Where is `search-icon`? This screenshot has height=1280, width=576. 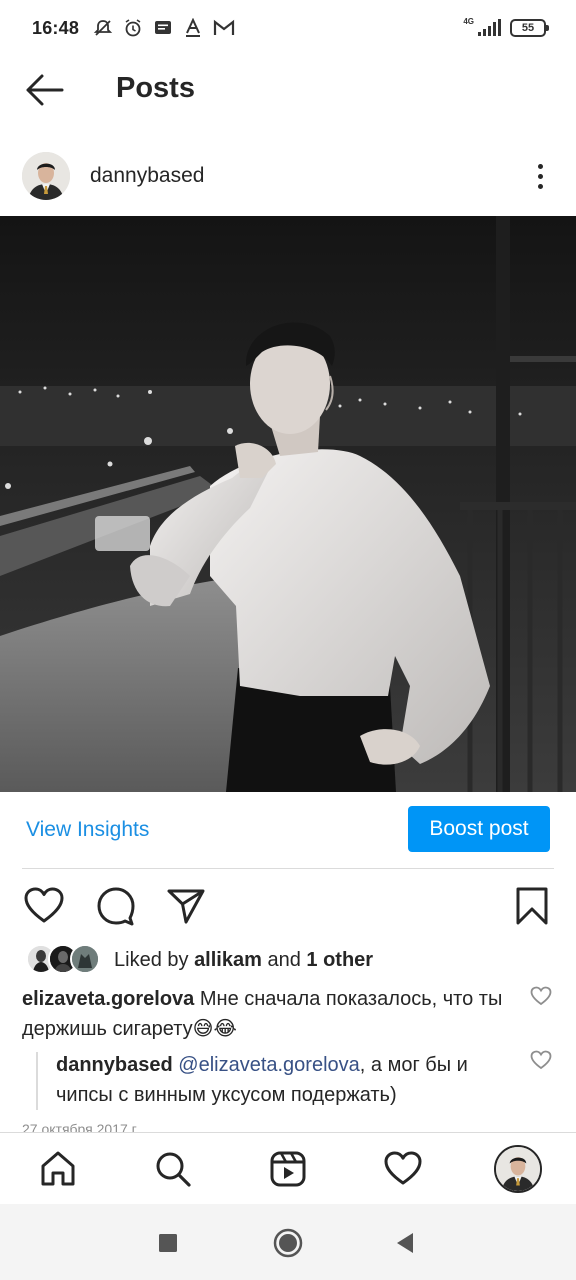 search-icon is located at coordinates (173, 1169).